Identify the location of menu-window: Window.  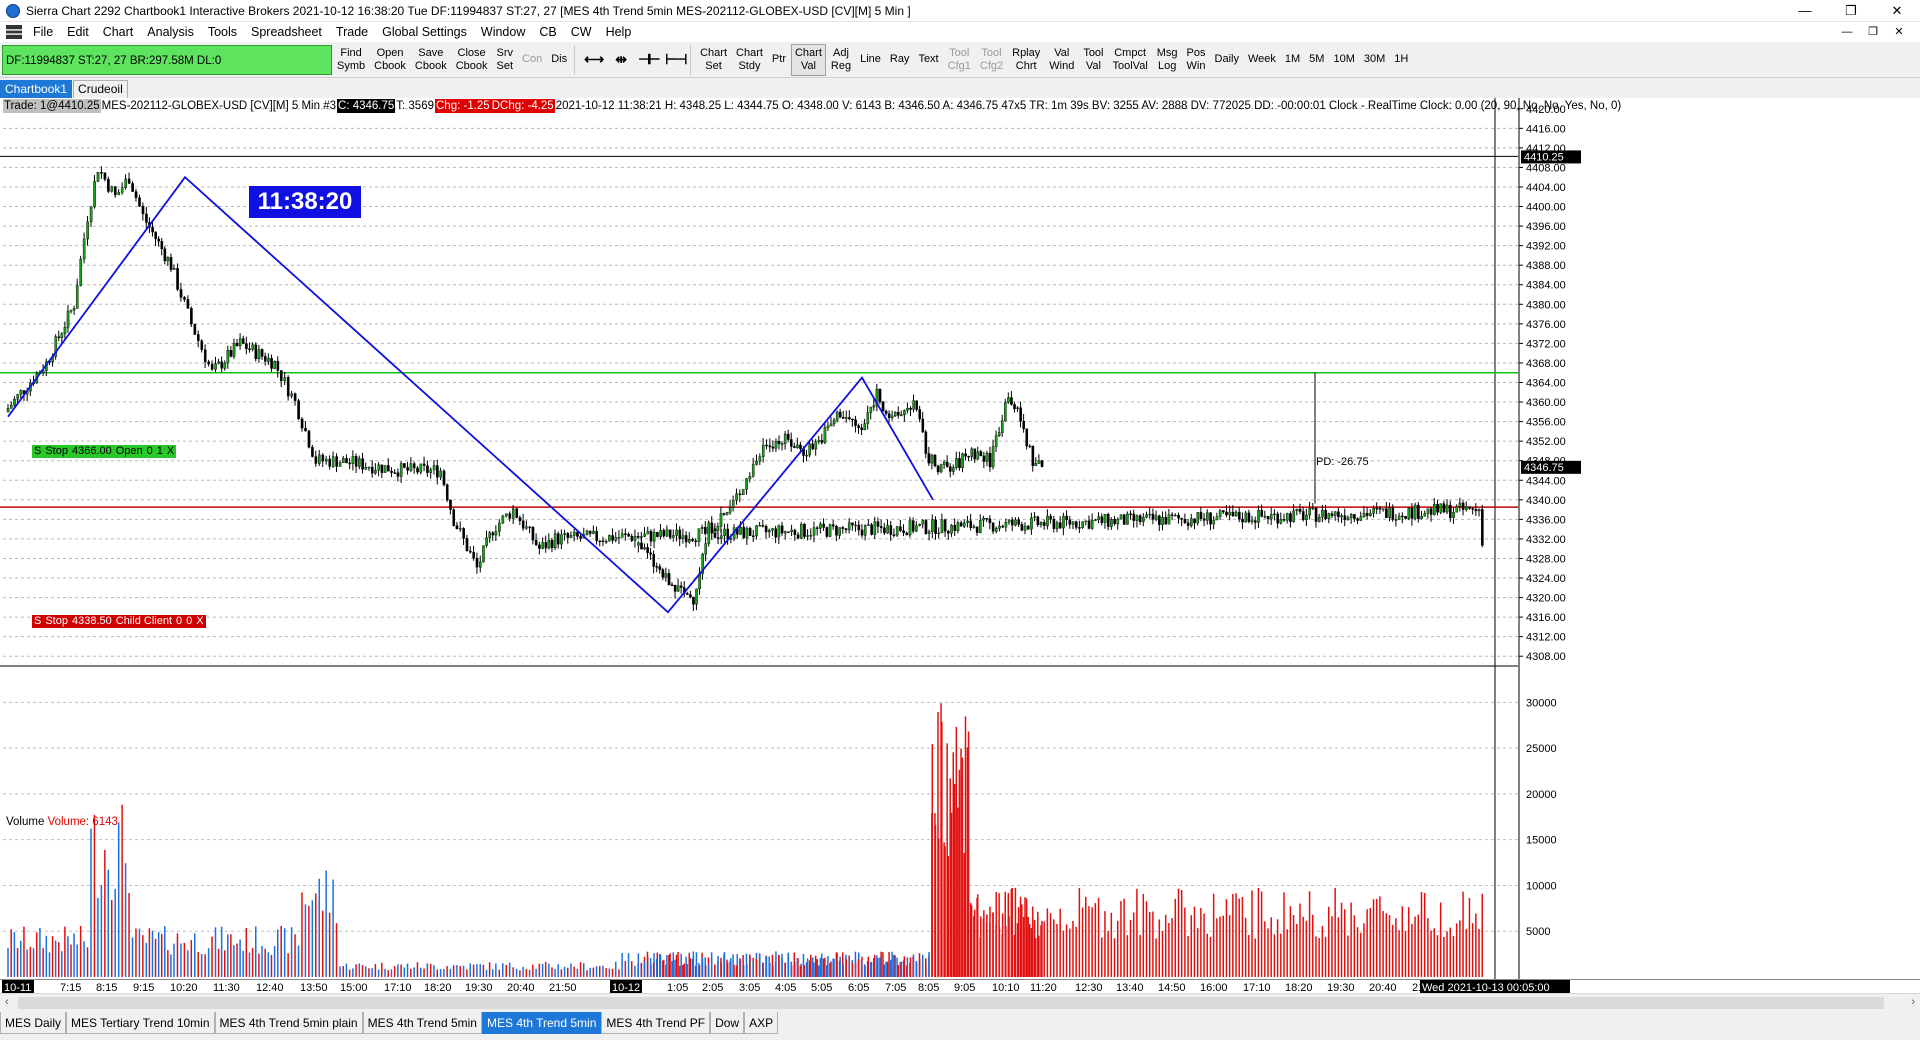
(503, 32).